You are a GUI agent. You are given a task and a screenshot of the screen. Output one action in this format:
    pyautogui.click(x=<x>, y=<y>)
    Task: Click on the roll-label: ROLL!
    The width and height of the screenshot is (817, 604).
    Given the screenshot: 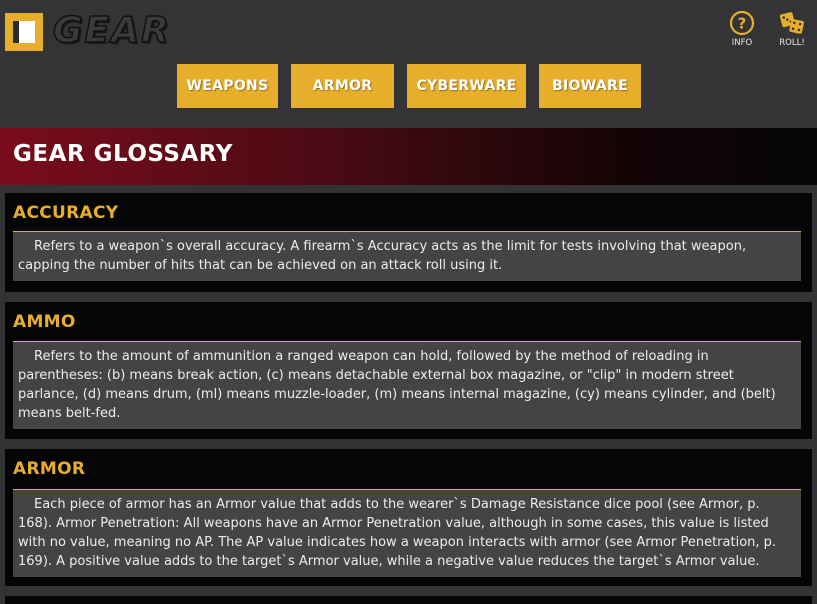 What is the action you would take?
    pyautogui.click(x=792, y=43)
    